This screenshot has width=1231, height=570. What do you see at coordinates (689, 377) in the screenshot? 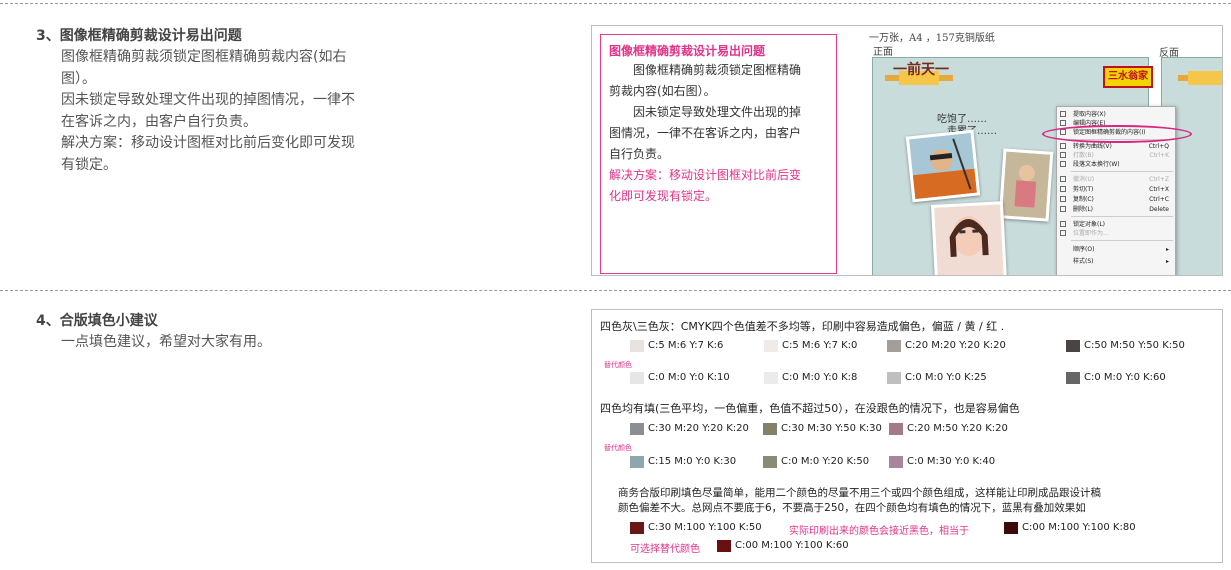
I see `color-label: C:0 M:0 Y:0 K:10` at bounding box center [689, 377].